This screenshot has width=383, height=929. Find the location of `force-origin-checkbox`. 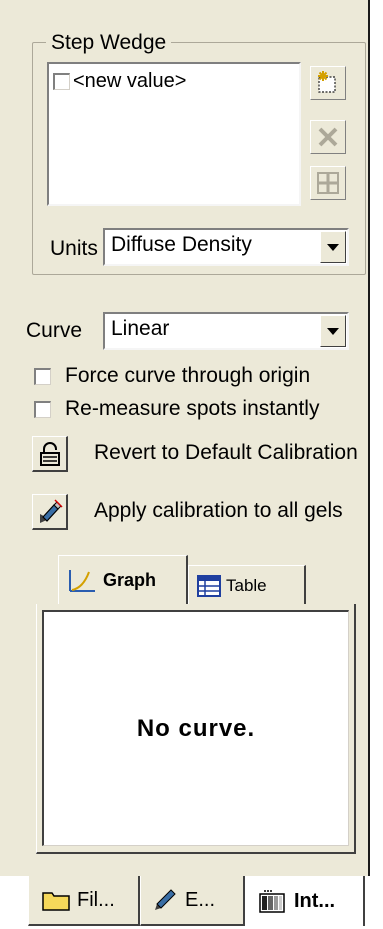

force-origin-checkbox is located at coordinates (42, 376).